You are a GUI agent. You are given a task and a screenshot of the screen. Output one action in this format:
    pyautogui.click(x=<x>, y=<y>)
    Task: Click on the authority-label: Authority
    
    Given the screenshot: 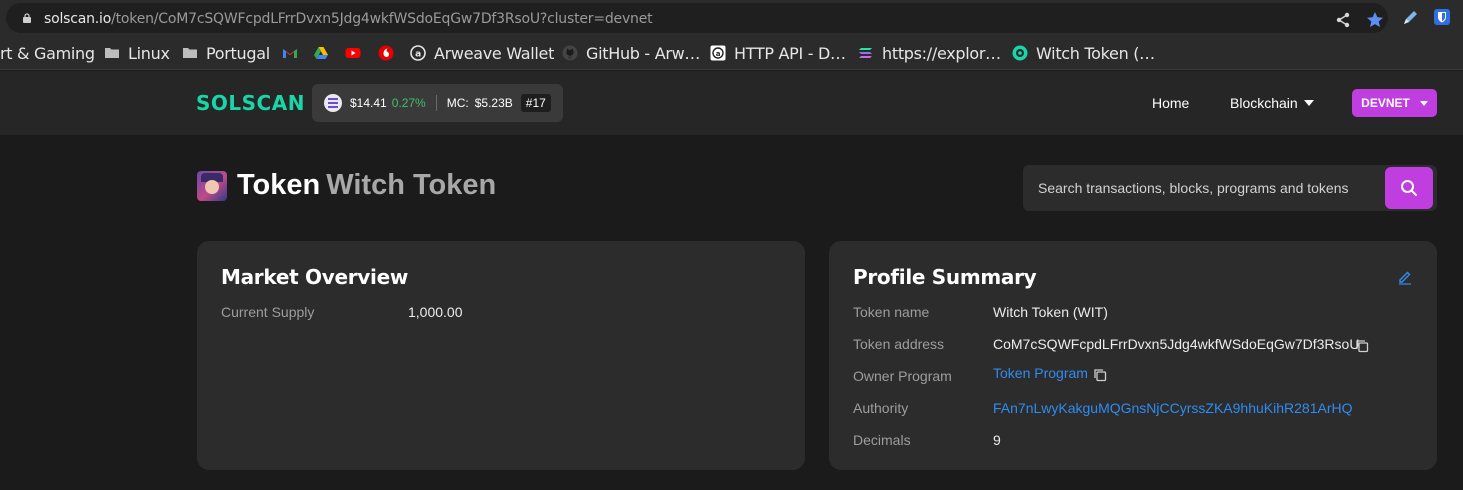 What is the action you would take?
    pyautogui.click(x=881, y=408)
    